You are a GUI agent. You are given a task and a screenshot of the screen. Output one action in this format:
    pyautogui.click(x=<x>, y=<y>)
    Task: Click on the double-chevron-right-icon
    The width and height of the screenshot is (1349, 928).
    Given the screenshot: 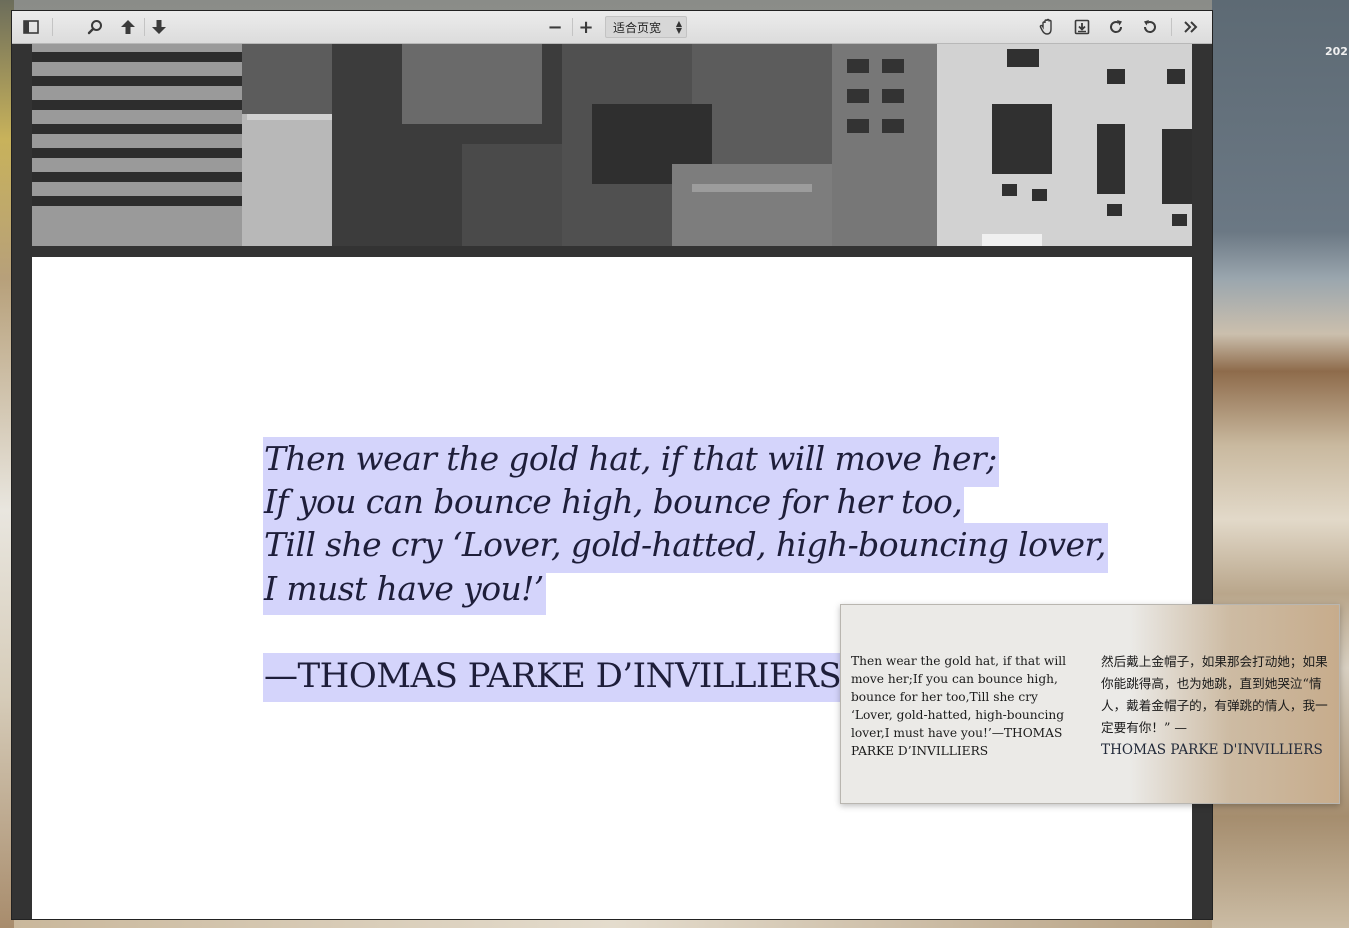 What is the action you would take?
    pyautogui.click(x=1191, y=27)
    